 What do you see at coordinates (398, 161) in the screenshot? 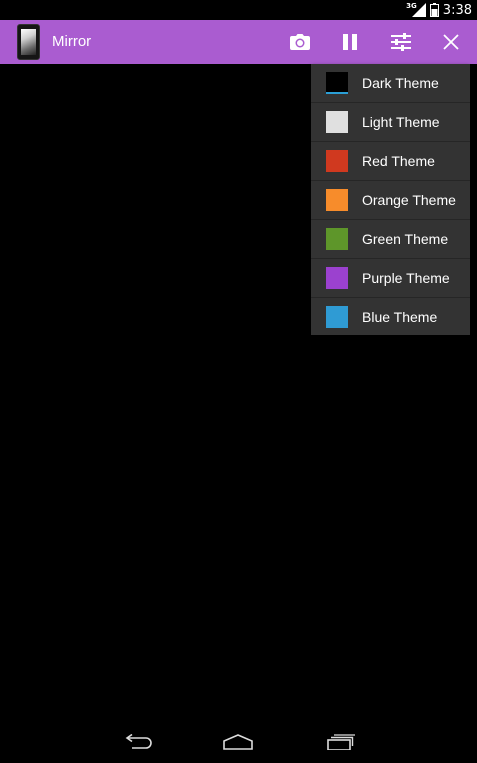
I see `theme-label: Red Theme` at bounding box center [398, 161].